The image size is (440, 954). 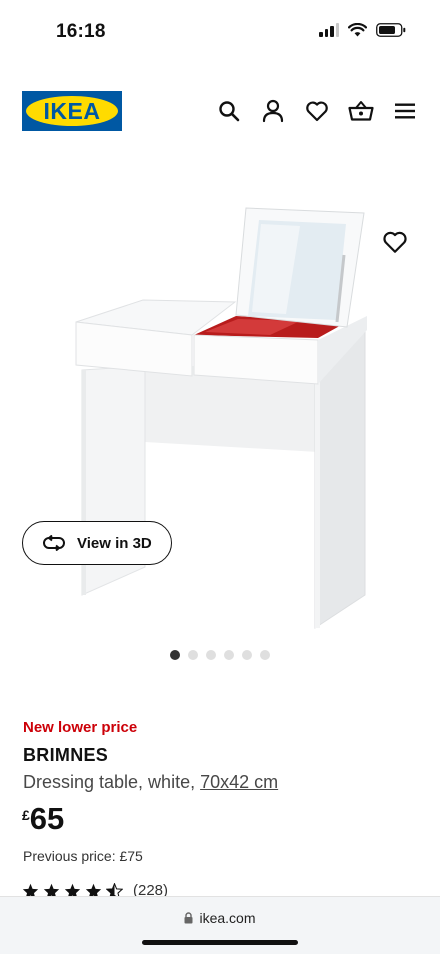 What do you see at coordinates (220, 655) in the screenshot?
I see `gallery-pagination` at bounding box center [220, 655].